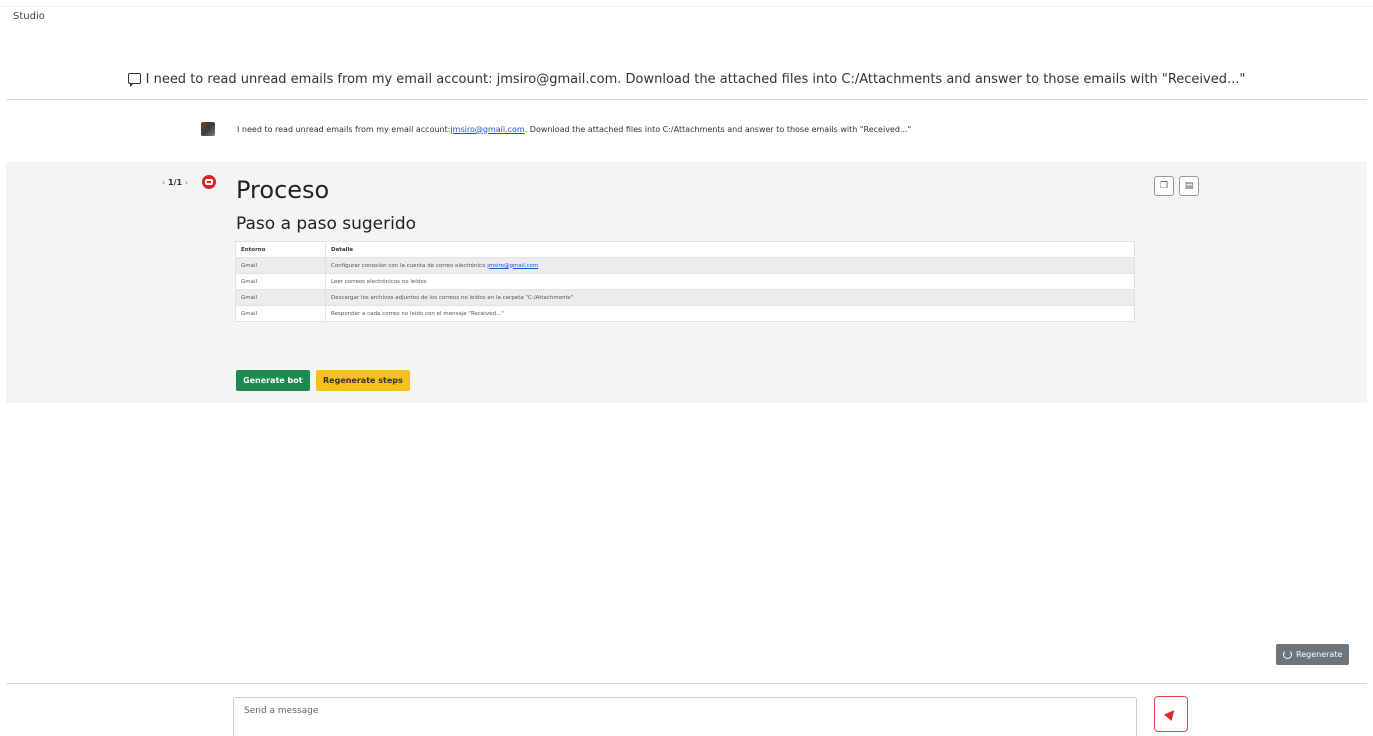 The height and width of the screenshot is (736, 1373). Describe the element at coordinates (363, 380) in the screenshot. I see `regenerate-steps-button: Regenerate steps` at that location.